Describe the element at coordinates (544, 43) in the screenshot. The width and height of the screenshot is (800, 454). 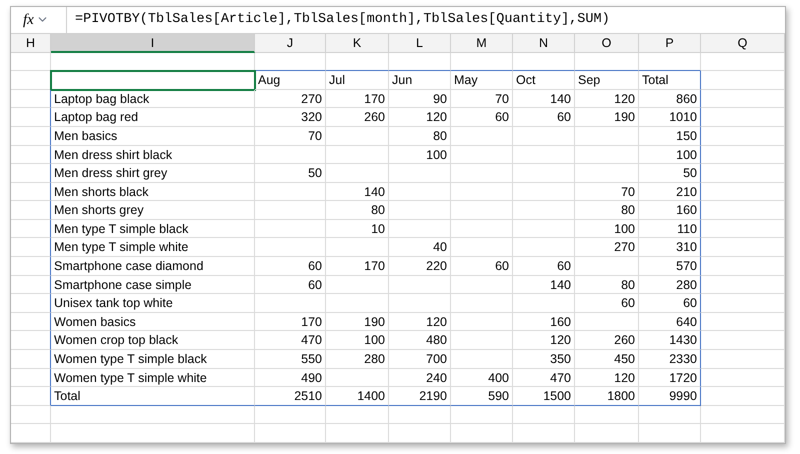
I see `column-header: N` at that location.